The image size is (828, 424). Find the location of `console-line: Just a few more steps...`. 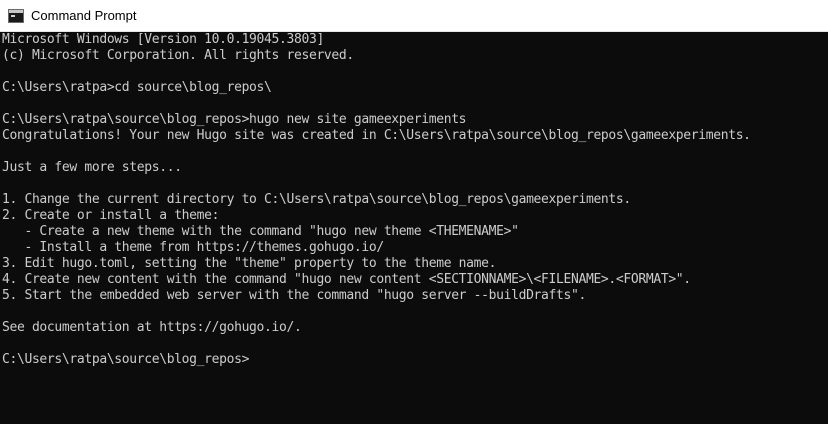

console-line: Just a few more steps... is located at coordinates (92, 167).